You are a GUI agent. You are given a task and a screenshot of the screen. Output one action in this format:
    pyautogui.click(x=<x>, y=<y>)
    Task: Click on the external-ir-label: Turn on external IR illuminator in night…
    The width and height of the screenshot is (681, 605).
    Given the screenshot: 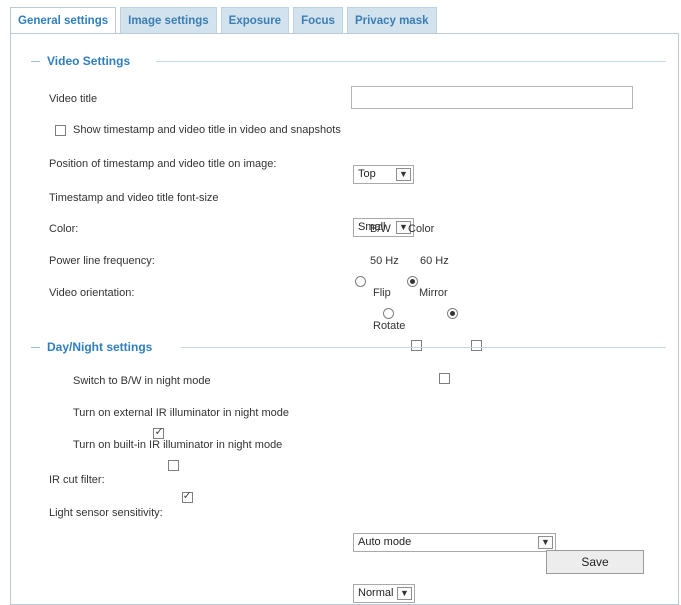 What is the action you would take?
    pyautogui.click(x=181, y=413)
    